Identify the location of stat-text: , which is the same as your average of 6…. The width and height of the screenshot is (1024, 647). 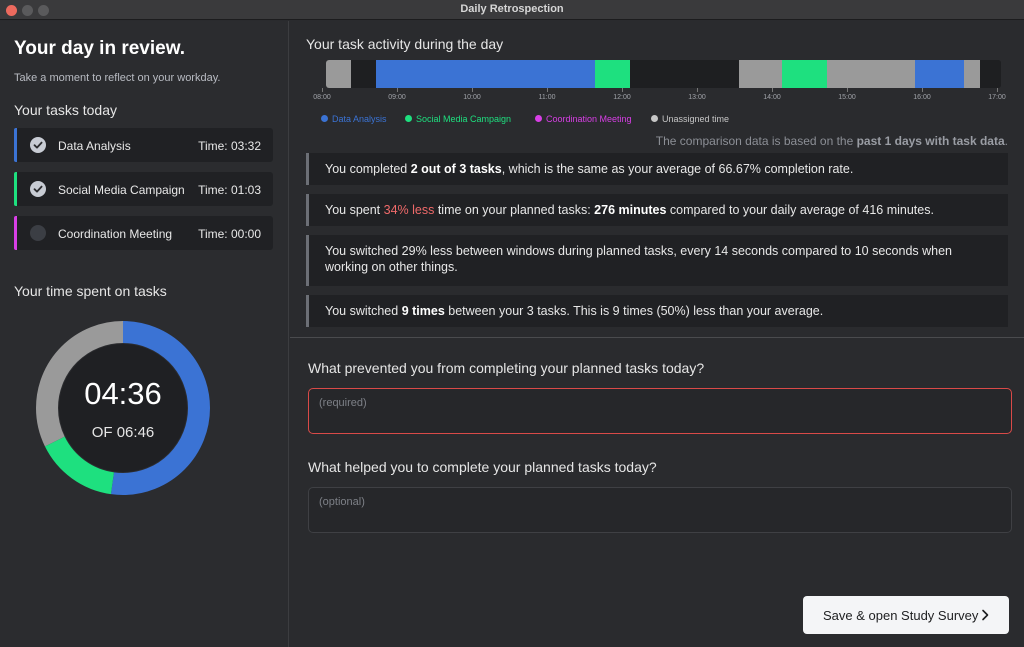
(677, 169).